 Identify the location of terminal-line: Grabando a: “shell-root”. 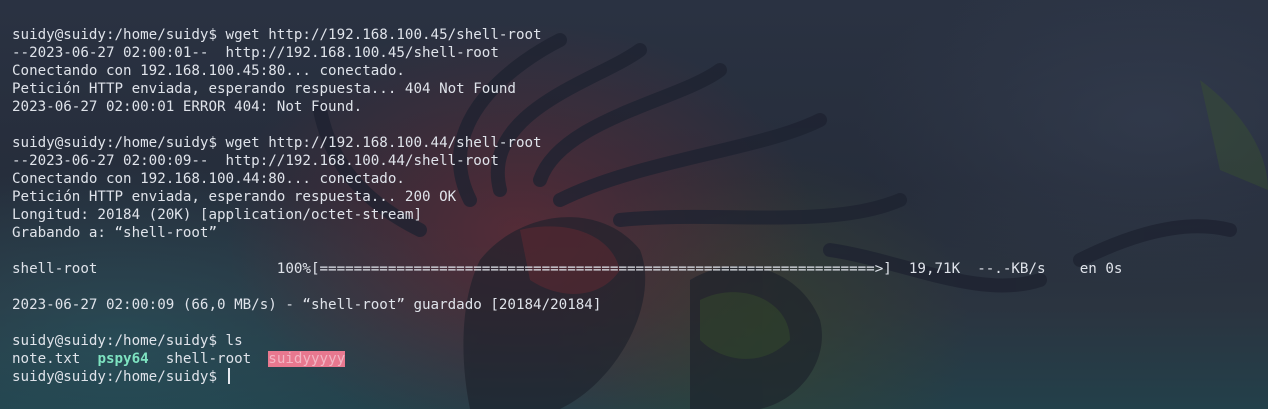
(114, 233).